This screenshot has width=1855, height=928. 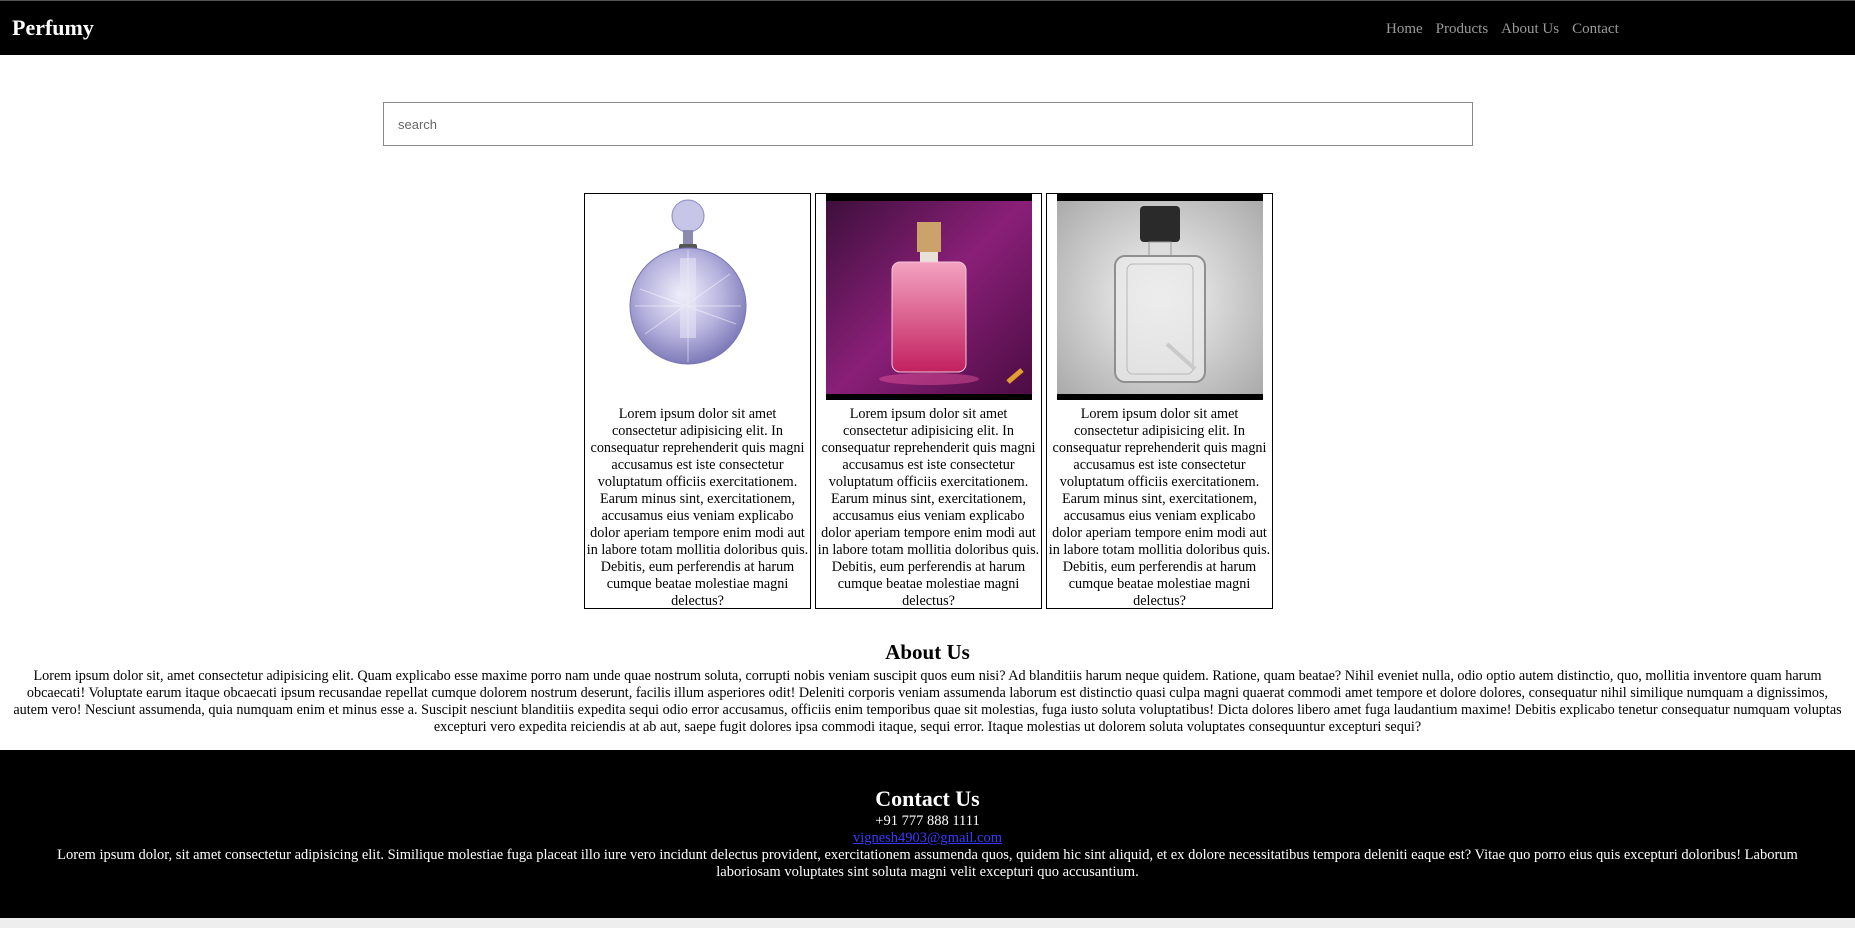 I want to click on brand-logo: Perfumy, so click(x=53, y=28).